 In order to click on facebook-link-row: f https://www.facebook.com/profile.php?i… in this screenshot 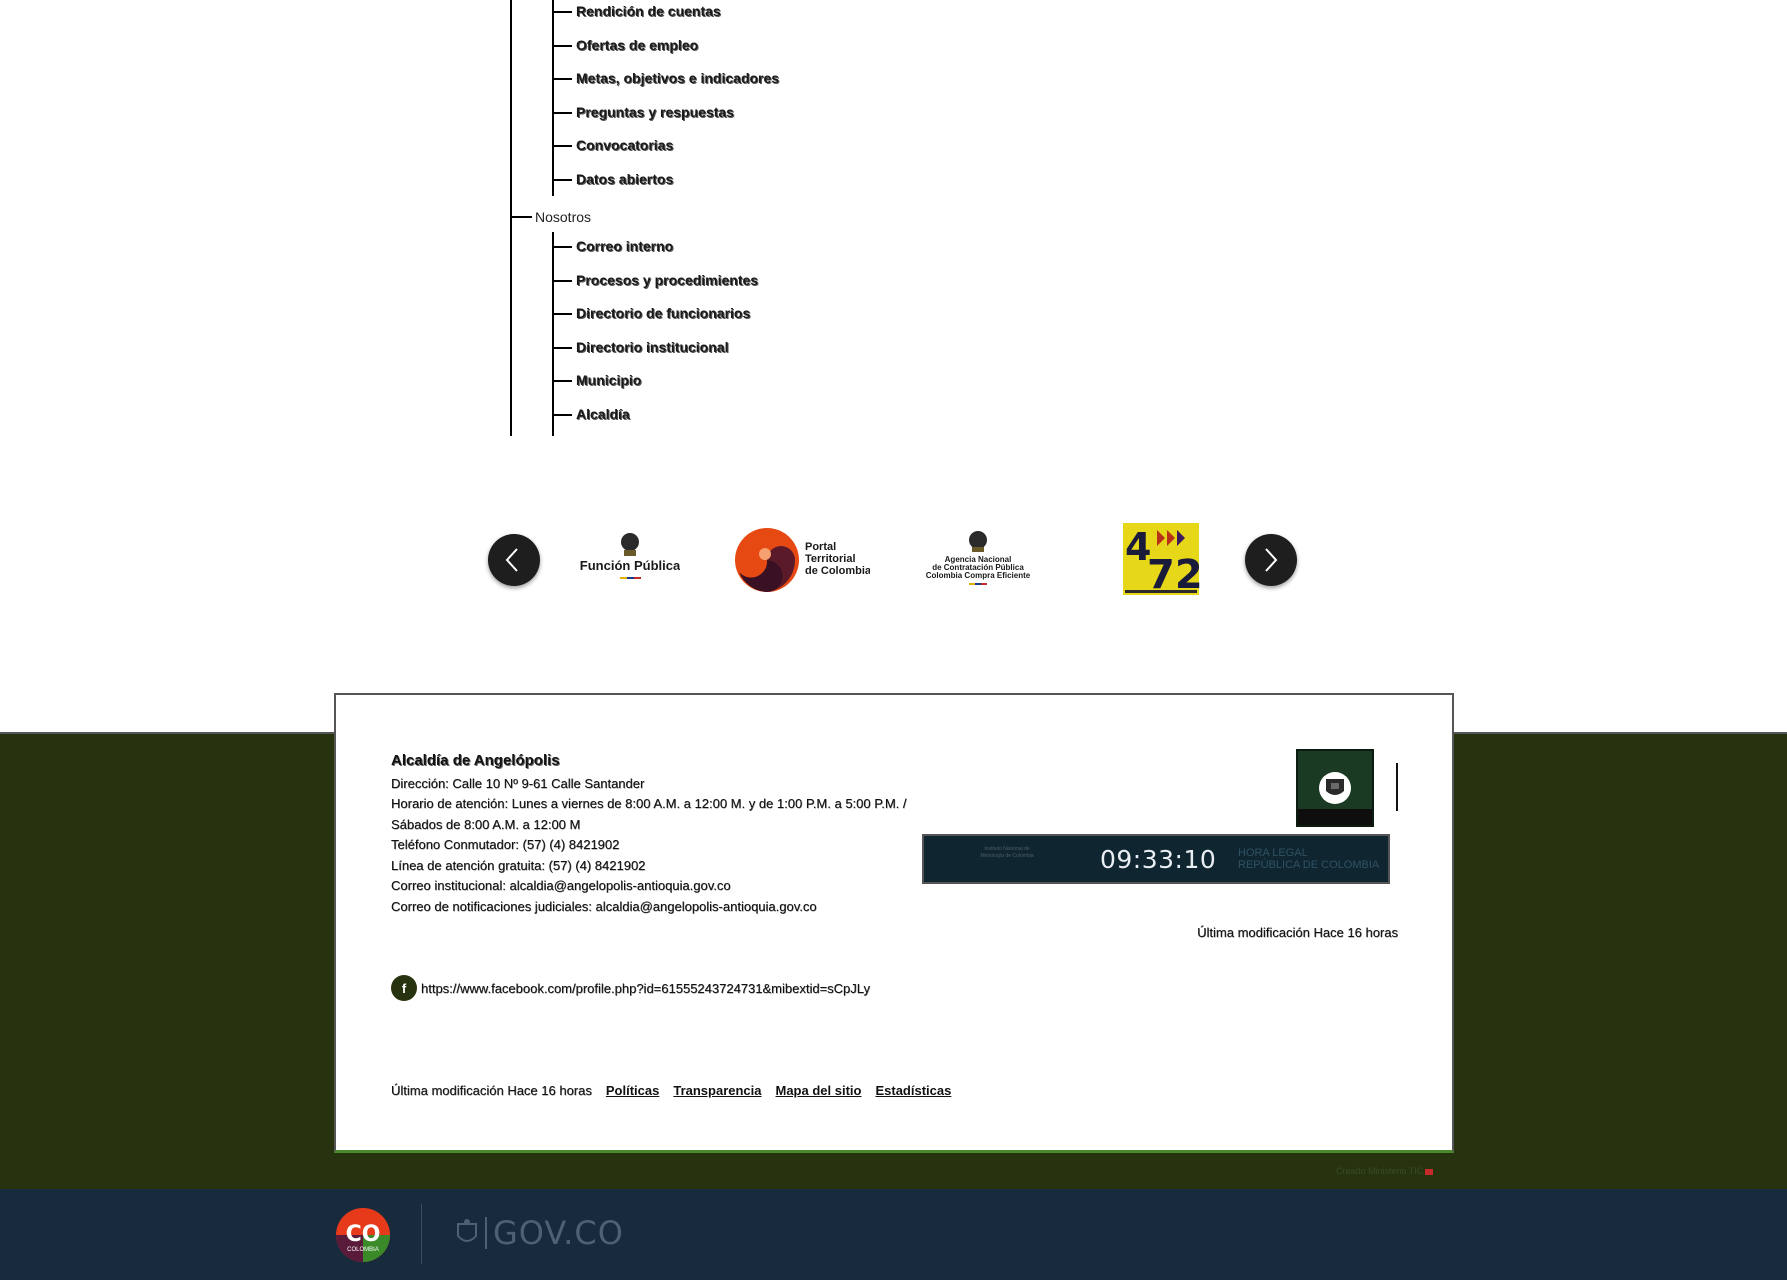, I will do `click(630, 988)`.